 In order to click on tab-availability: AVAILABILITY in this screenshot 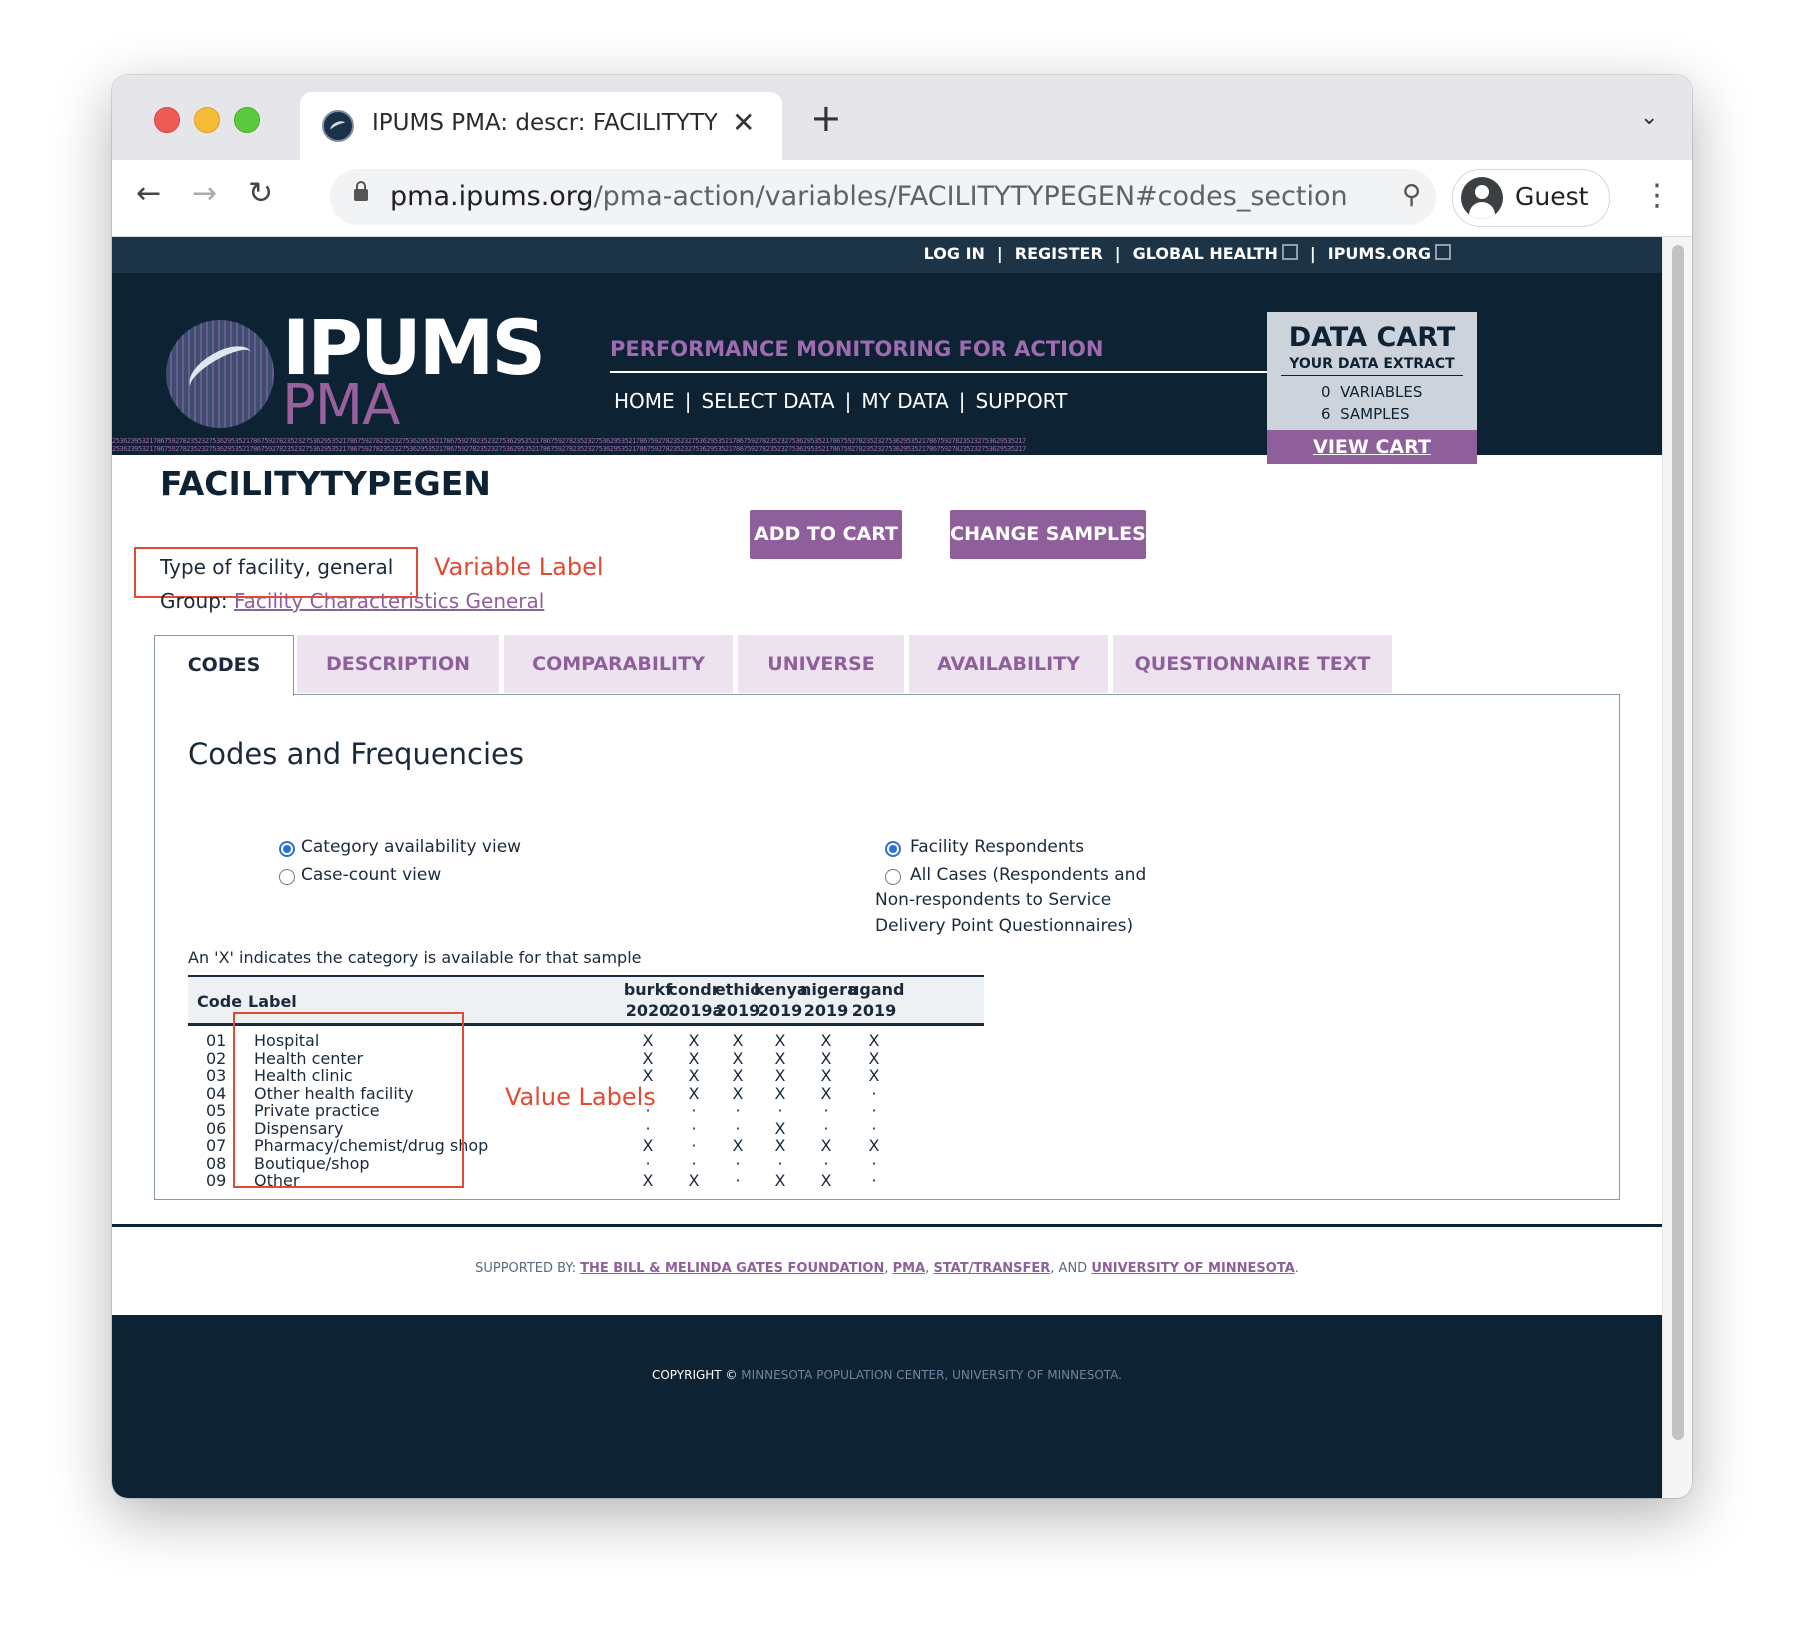, I will do `click(1008, 664)`.